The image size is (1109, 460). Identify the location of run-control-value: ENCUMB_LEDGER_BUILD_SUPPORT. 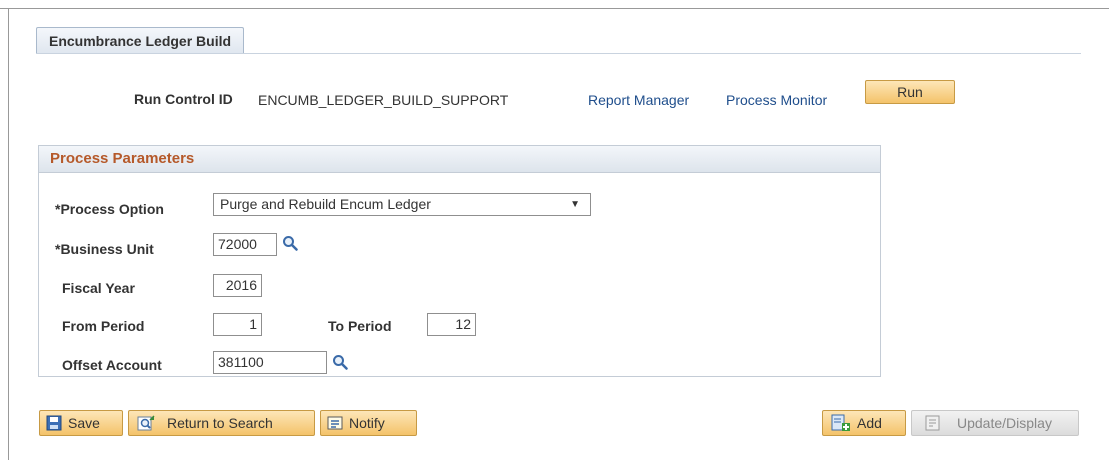
(383, 100).